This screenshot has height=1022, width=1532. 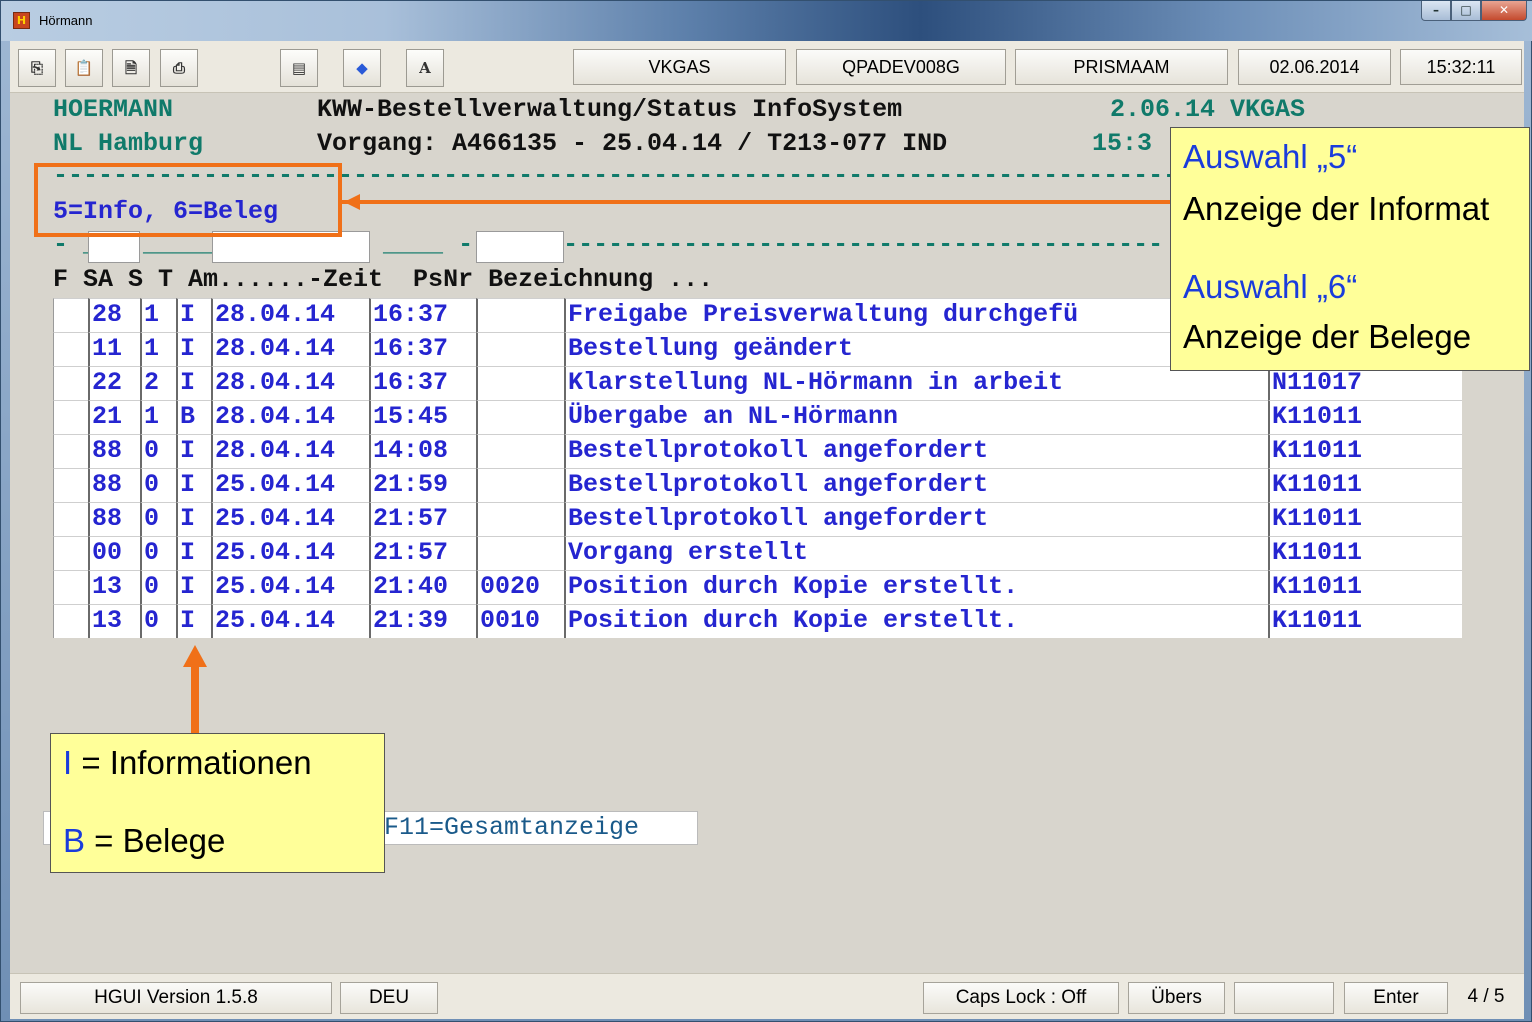 What do you see at coordinates (916, 349) in the screenshot?
I see `cell-description: Bestellung geändert` at bounding box center [916, 349].